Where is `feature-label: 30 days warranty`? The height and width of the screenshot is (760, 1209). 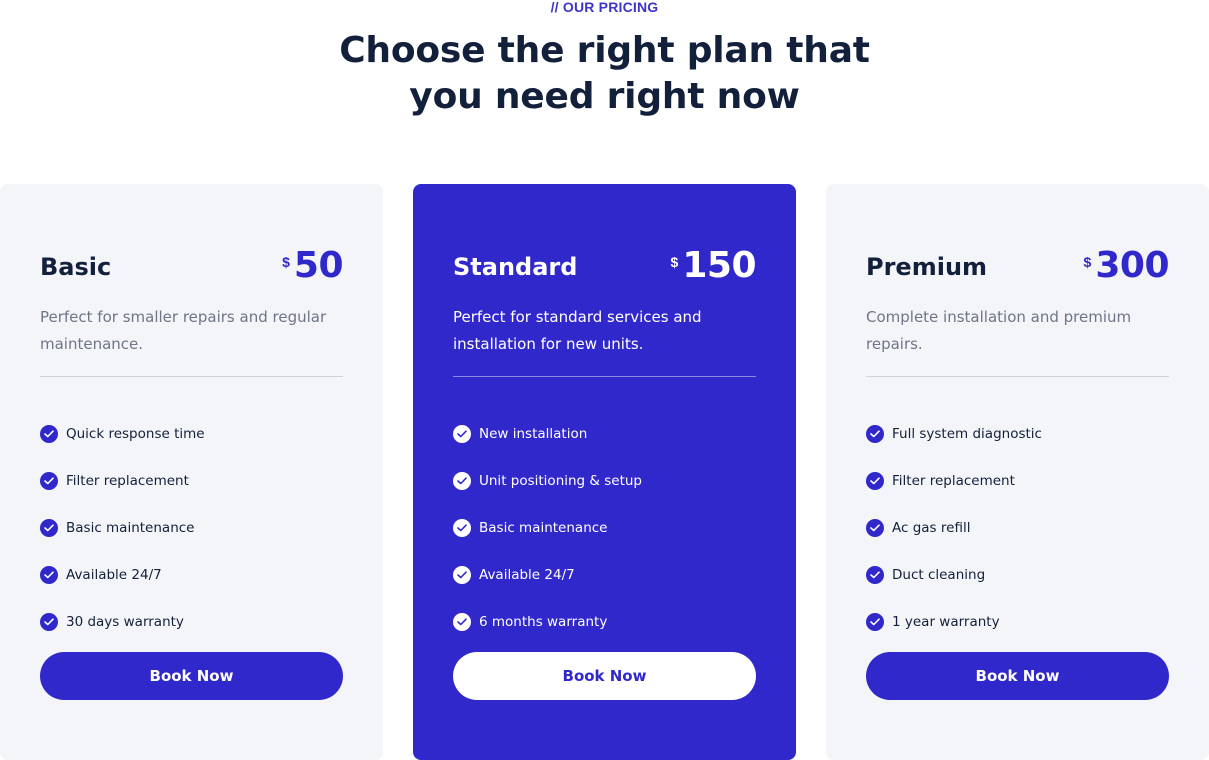
feature-label: 30 days warranty is located at coordinates (125, 621).